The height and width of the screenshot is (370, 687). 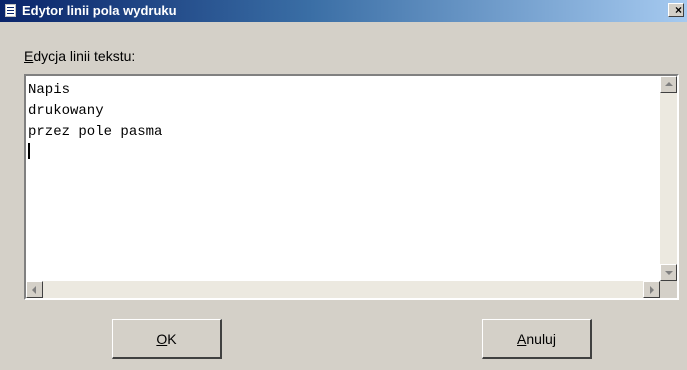 I want to click on ok-mnemonic: O, so click(x=162, y=338).